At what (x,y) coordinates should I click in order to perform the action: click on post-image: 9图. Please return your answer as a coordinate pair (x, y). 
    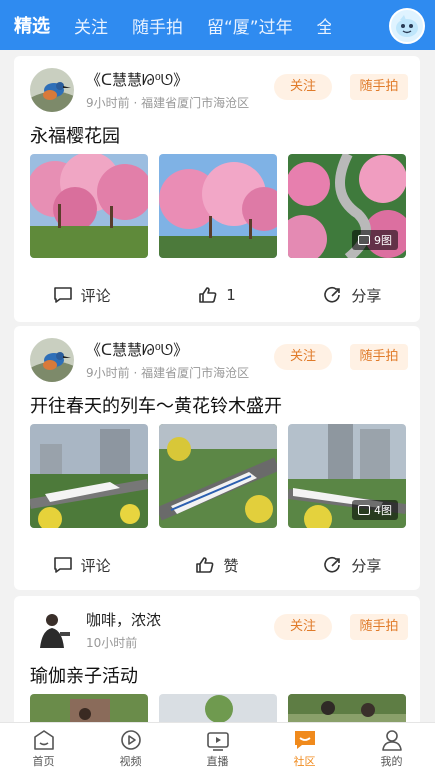
    Looking at the image, I should click on (347, 206).